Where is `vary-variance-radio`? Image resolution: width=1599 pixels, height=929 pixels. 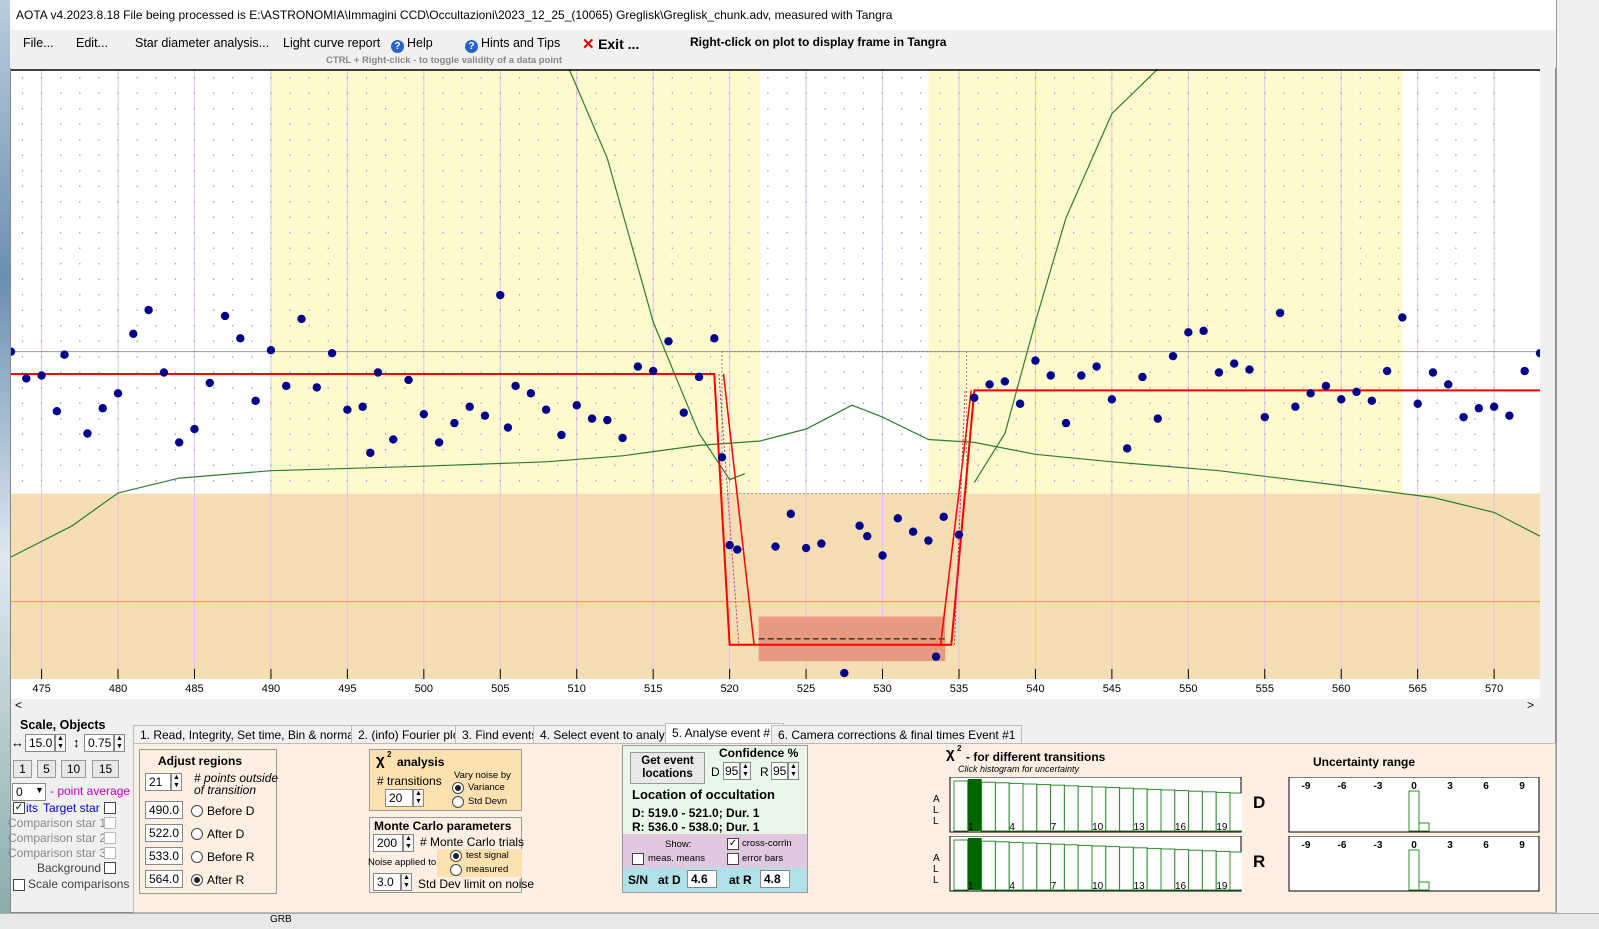
vary-variance-radio is located at coordinates (458, 788).